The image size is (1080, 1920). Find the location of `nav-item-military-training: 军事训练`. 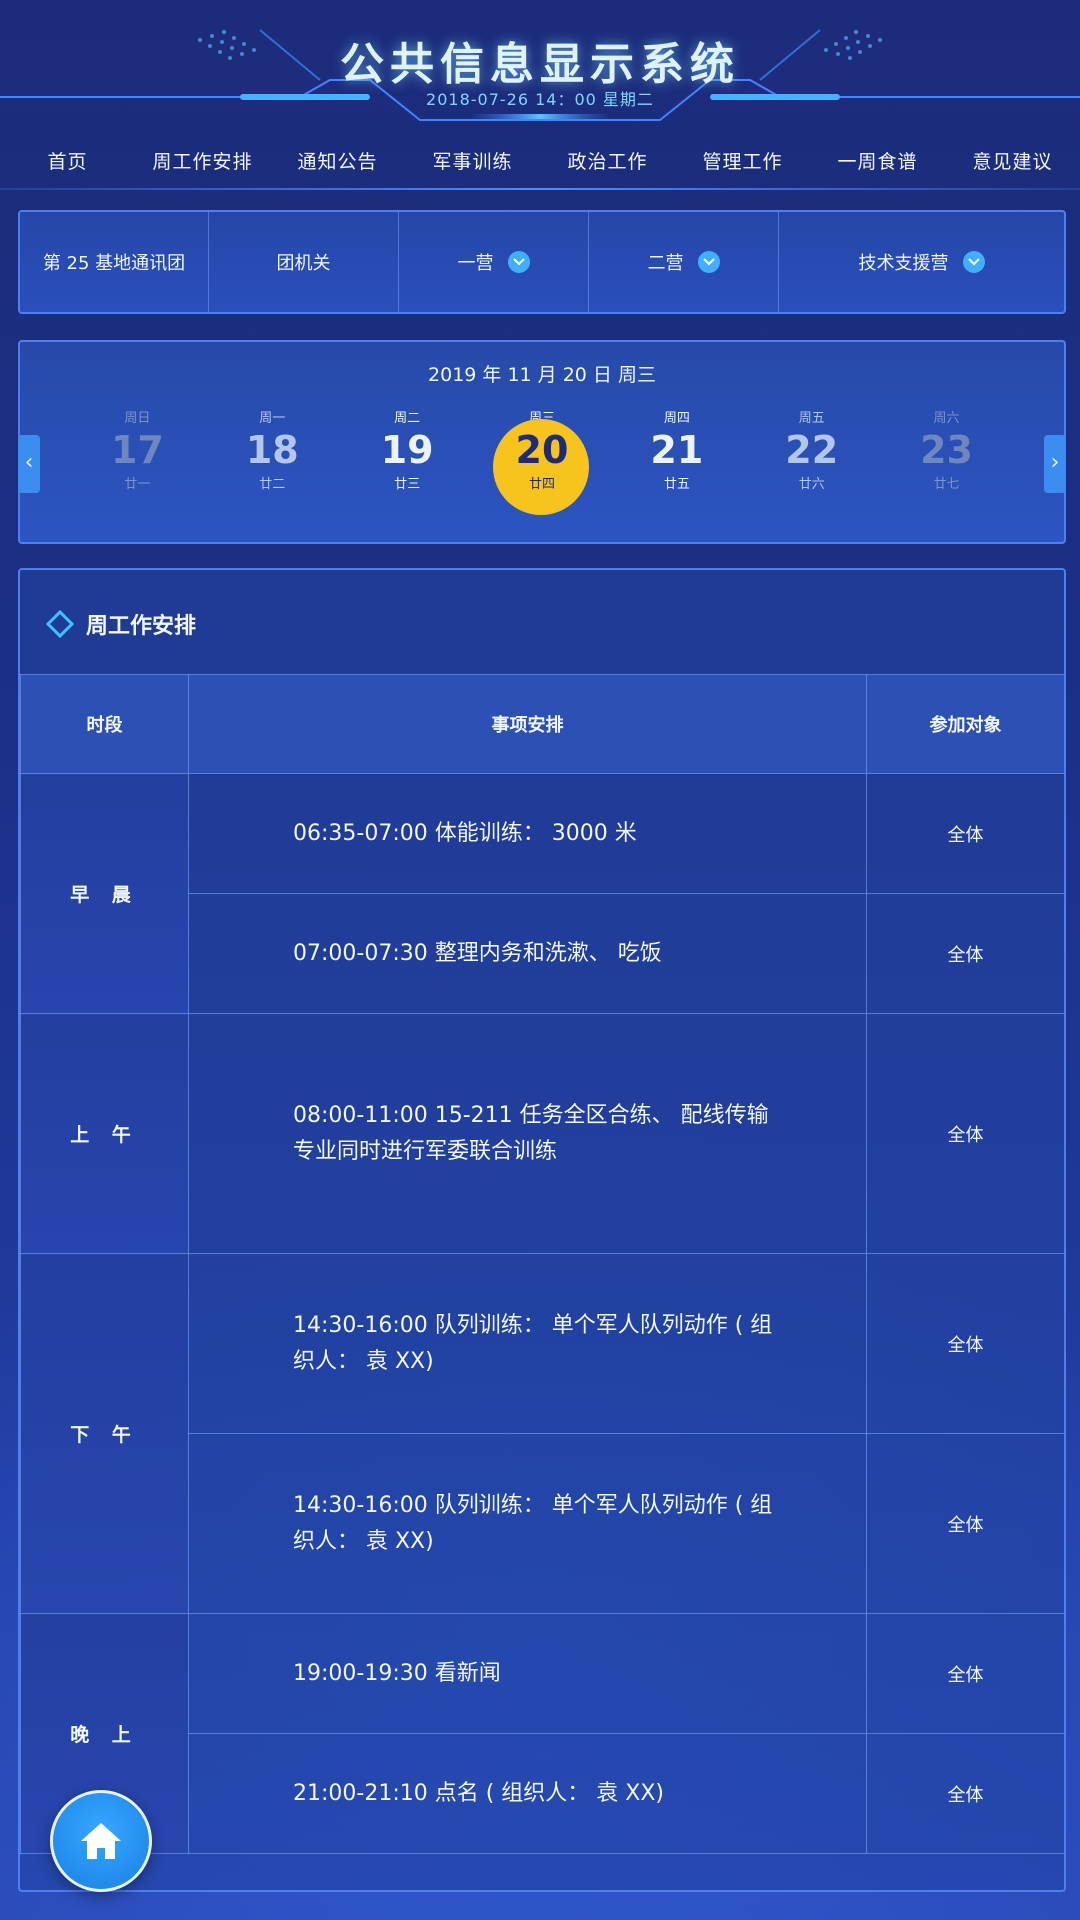

nav-item-military-training: 军事训练 is located at coordinates (472, 166).